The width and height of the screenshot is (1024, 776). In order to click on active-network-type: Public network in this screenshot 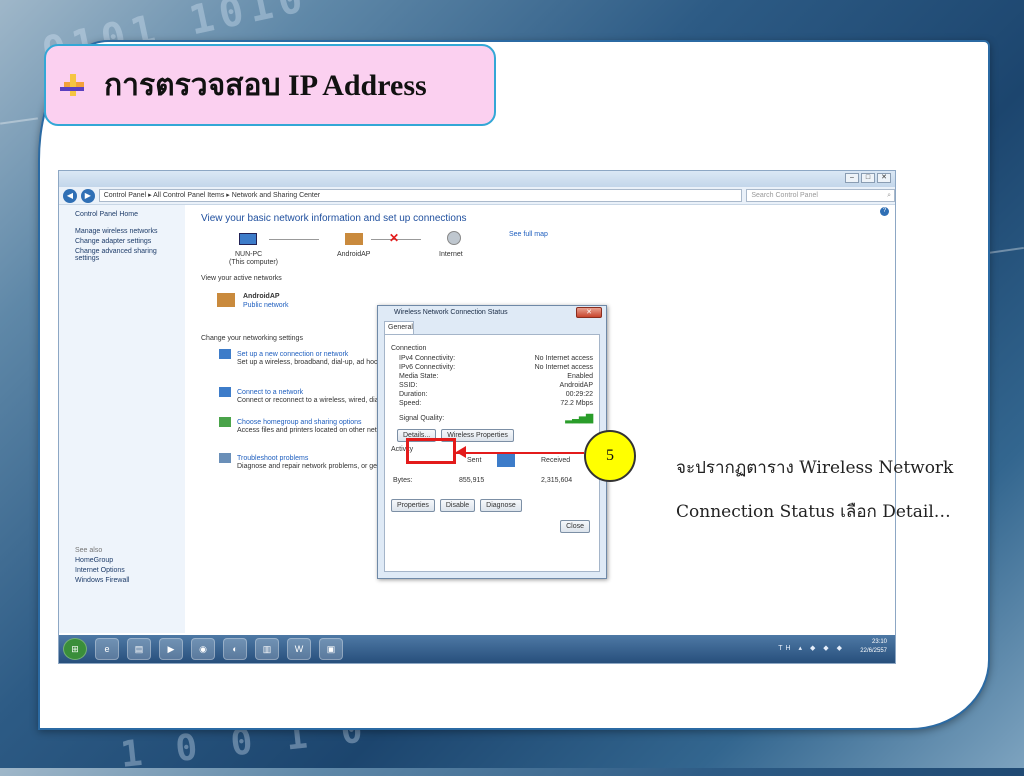, I will do `click(266, 305)`.